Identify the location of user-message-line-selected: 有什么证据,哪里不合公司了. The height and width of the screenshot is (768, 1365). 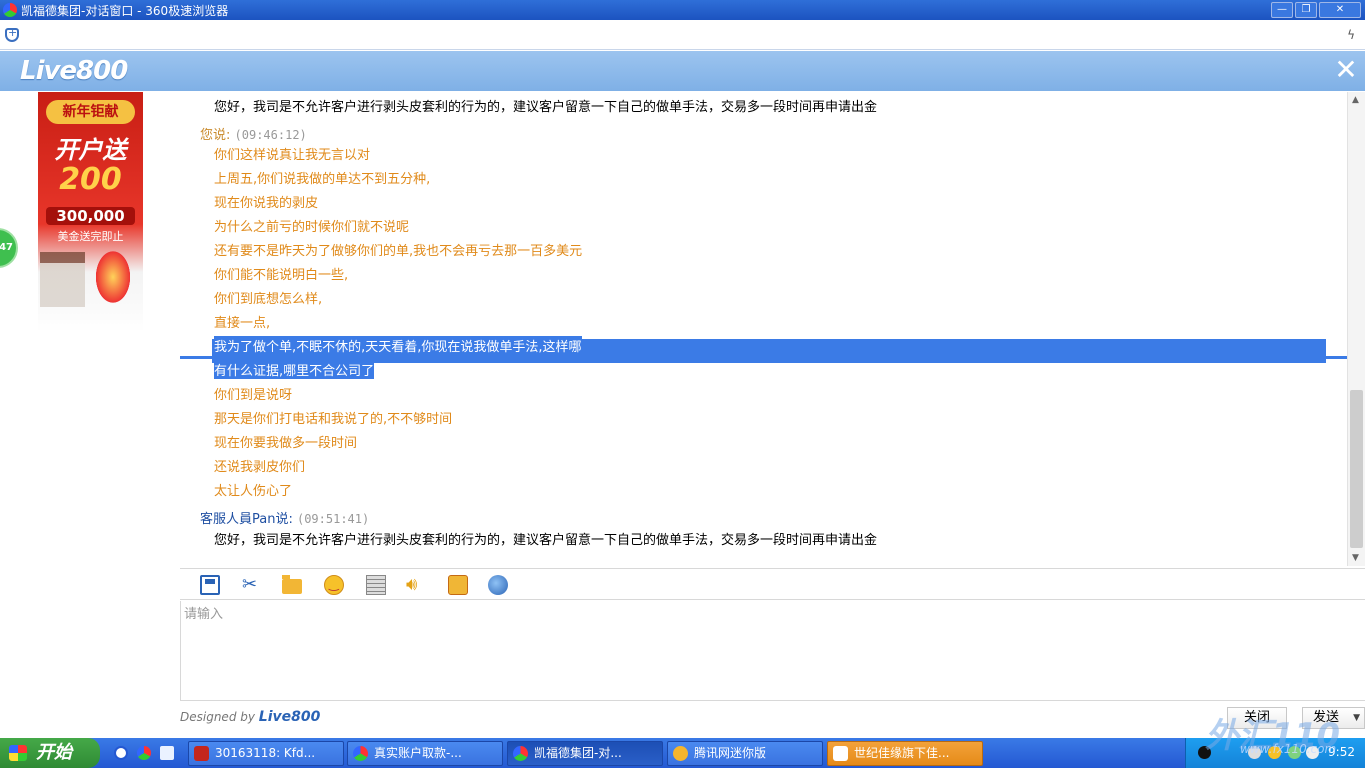
(294, 369).